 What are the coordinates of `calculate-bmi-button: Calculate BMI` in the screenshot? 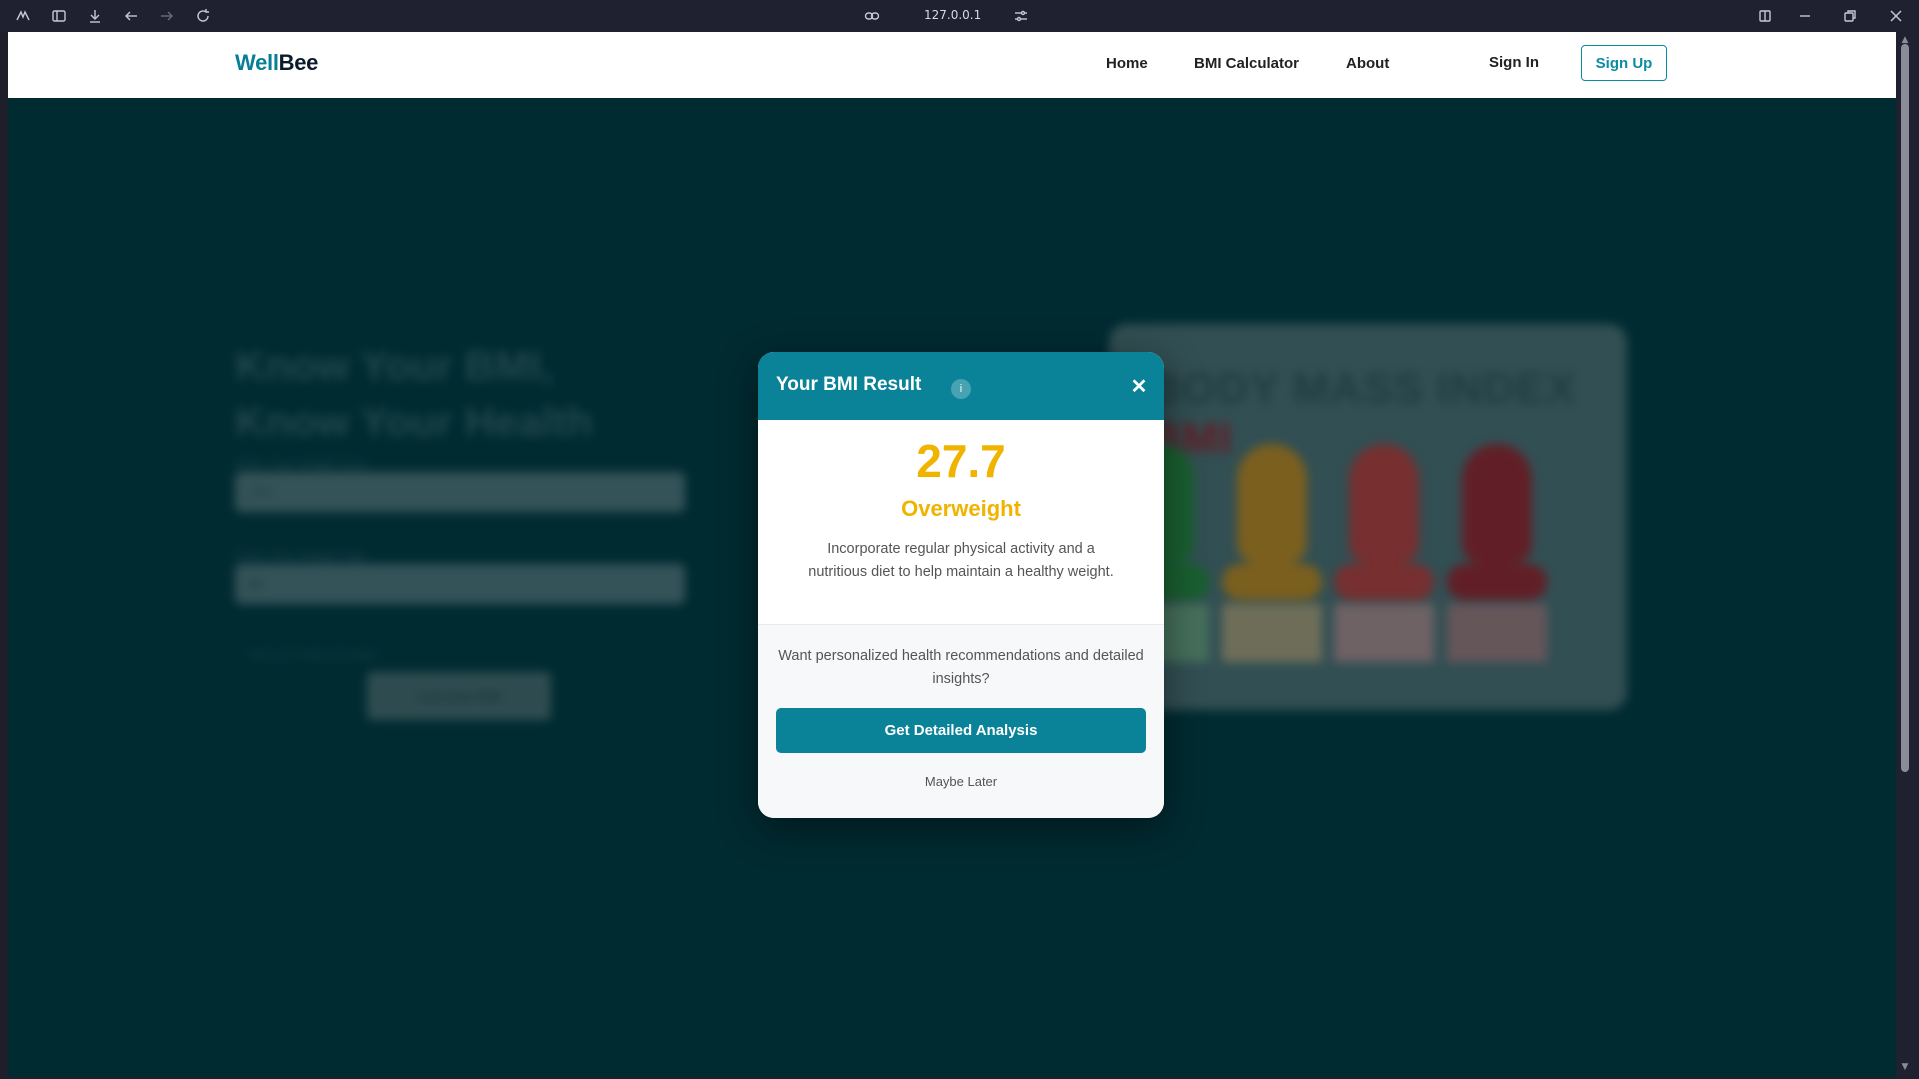 It's located at (459, 696).